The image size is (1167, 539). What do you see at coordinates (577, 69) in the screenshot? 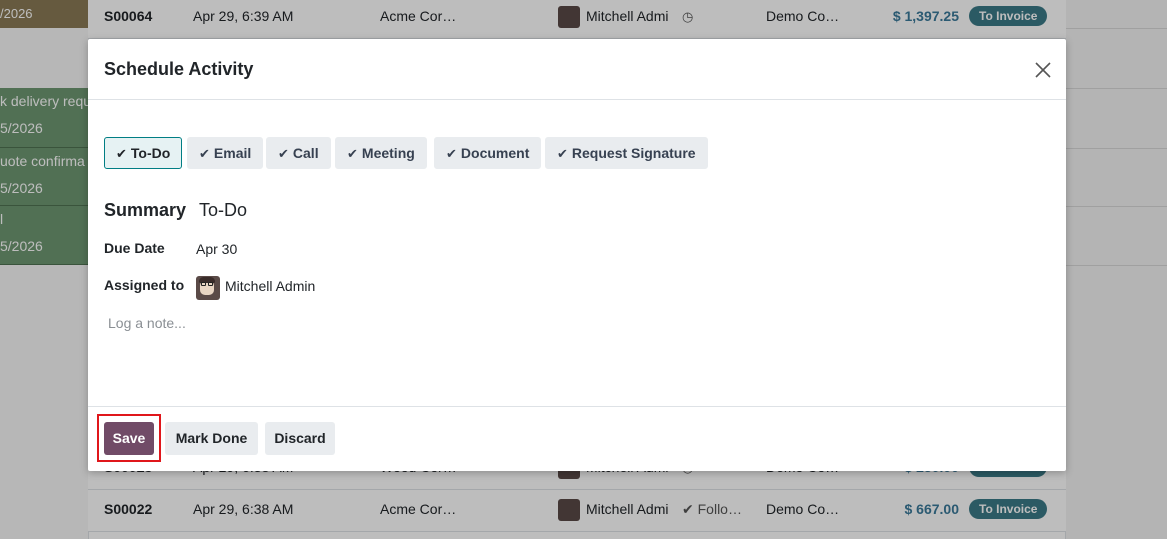
I see `modal-header: Schedule Activity` at bounding box center [577, 69].